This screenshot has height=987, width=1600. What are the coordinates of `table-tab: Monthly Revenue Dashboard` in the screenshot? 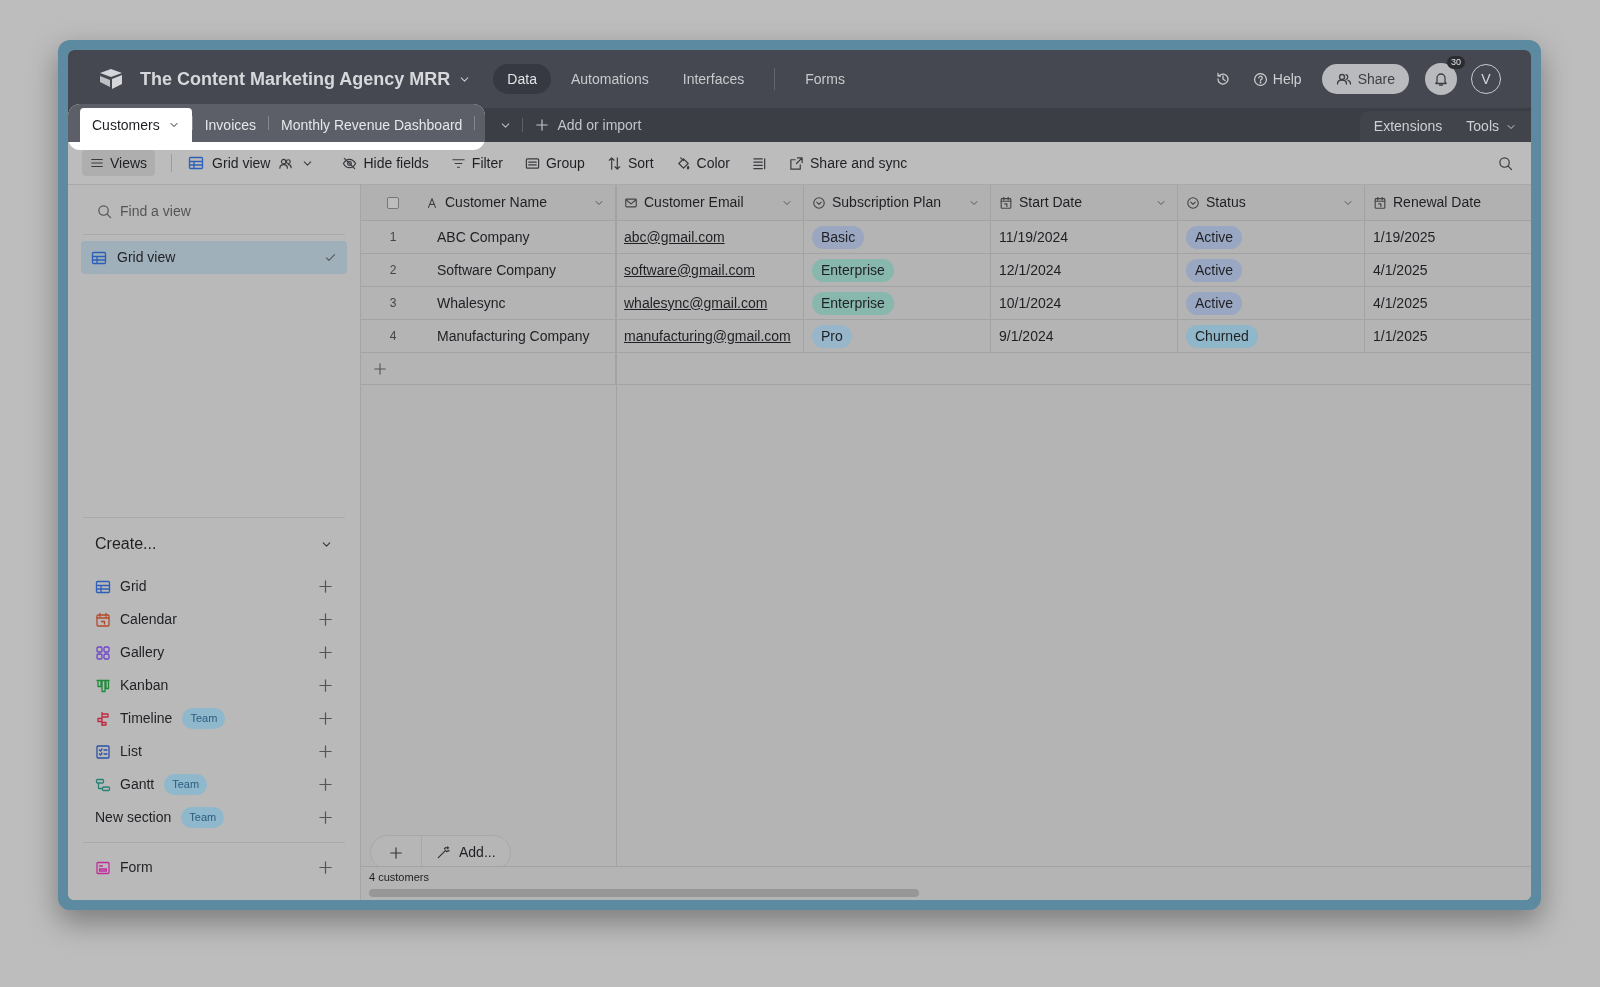 It's located at (372, 125).